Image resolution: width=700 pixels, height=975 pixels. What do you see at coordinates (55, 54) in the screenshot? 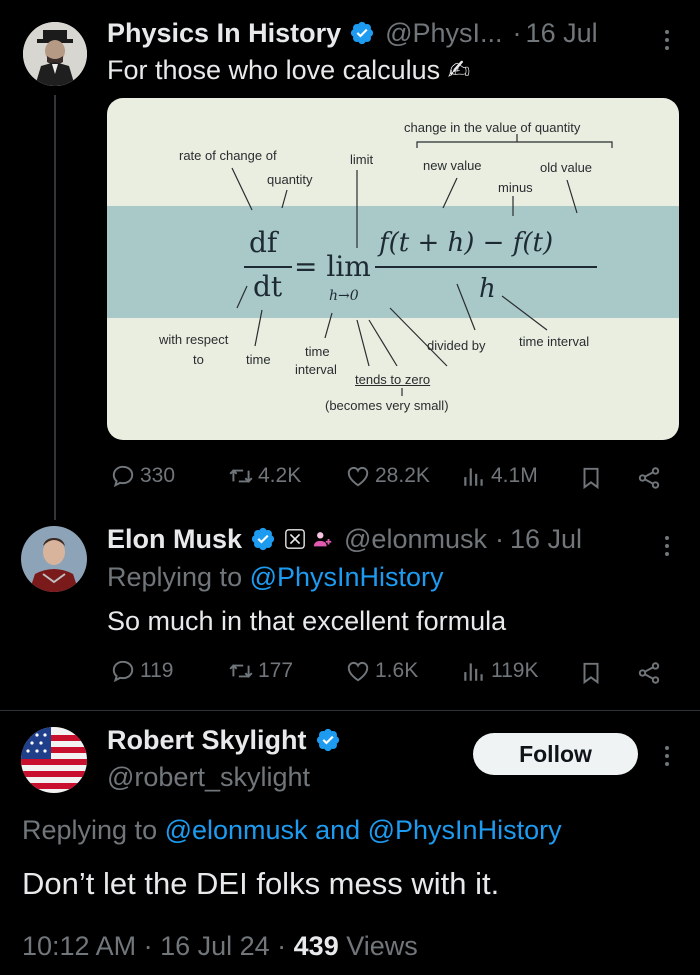
I see `avatar-physics-in-history` at bounding box center [55, 54].